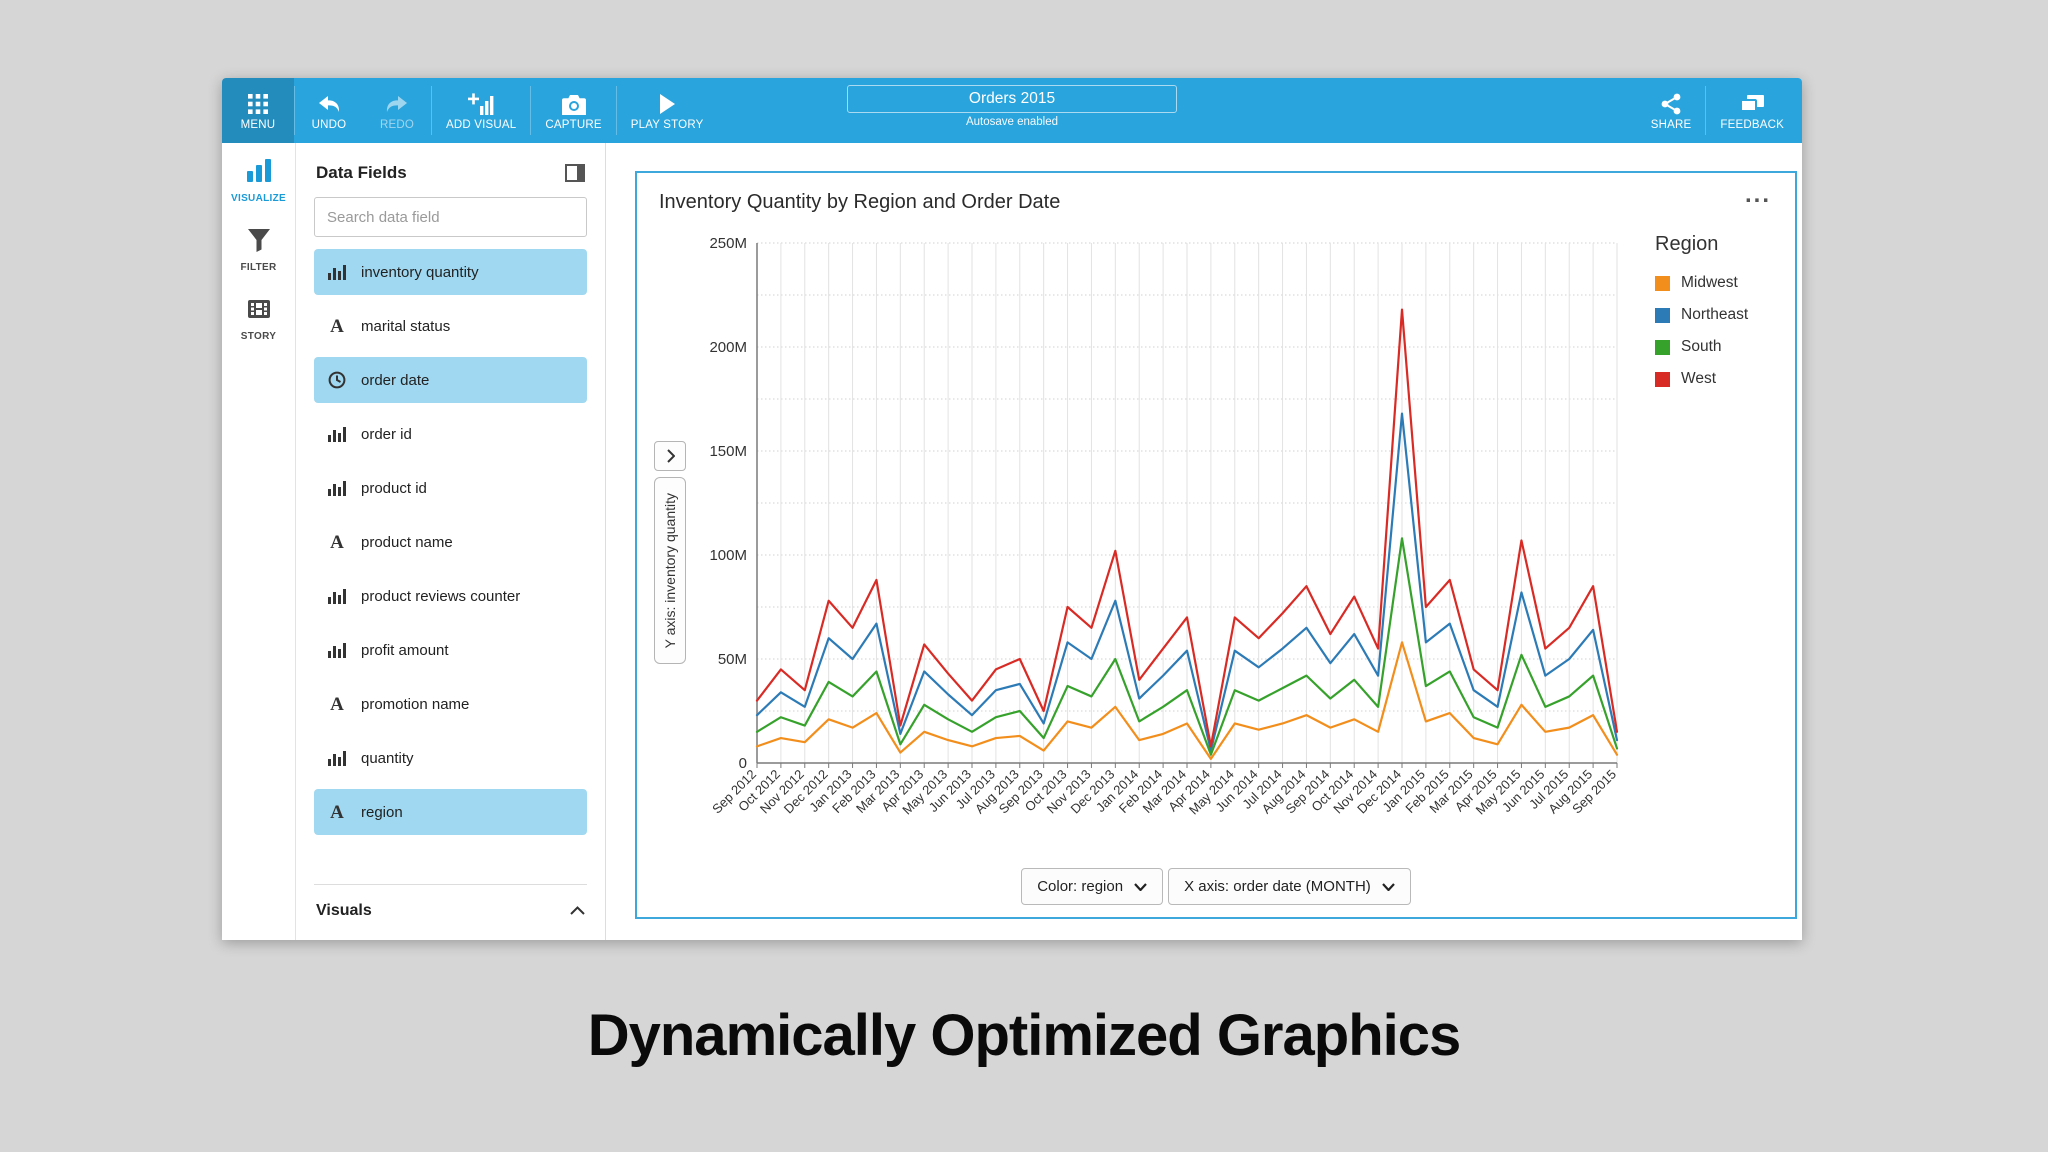 The image size is (2048, 1152). I want to click on visuals-section-header: Visuals, so click(450, 912).